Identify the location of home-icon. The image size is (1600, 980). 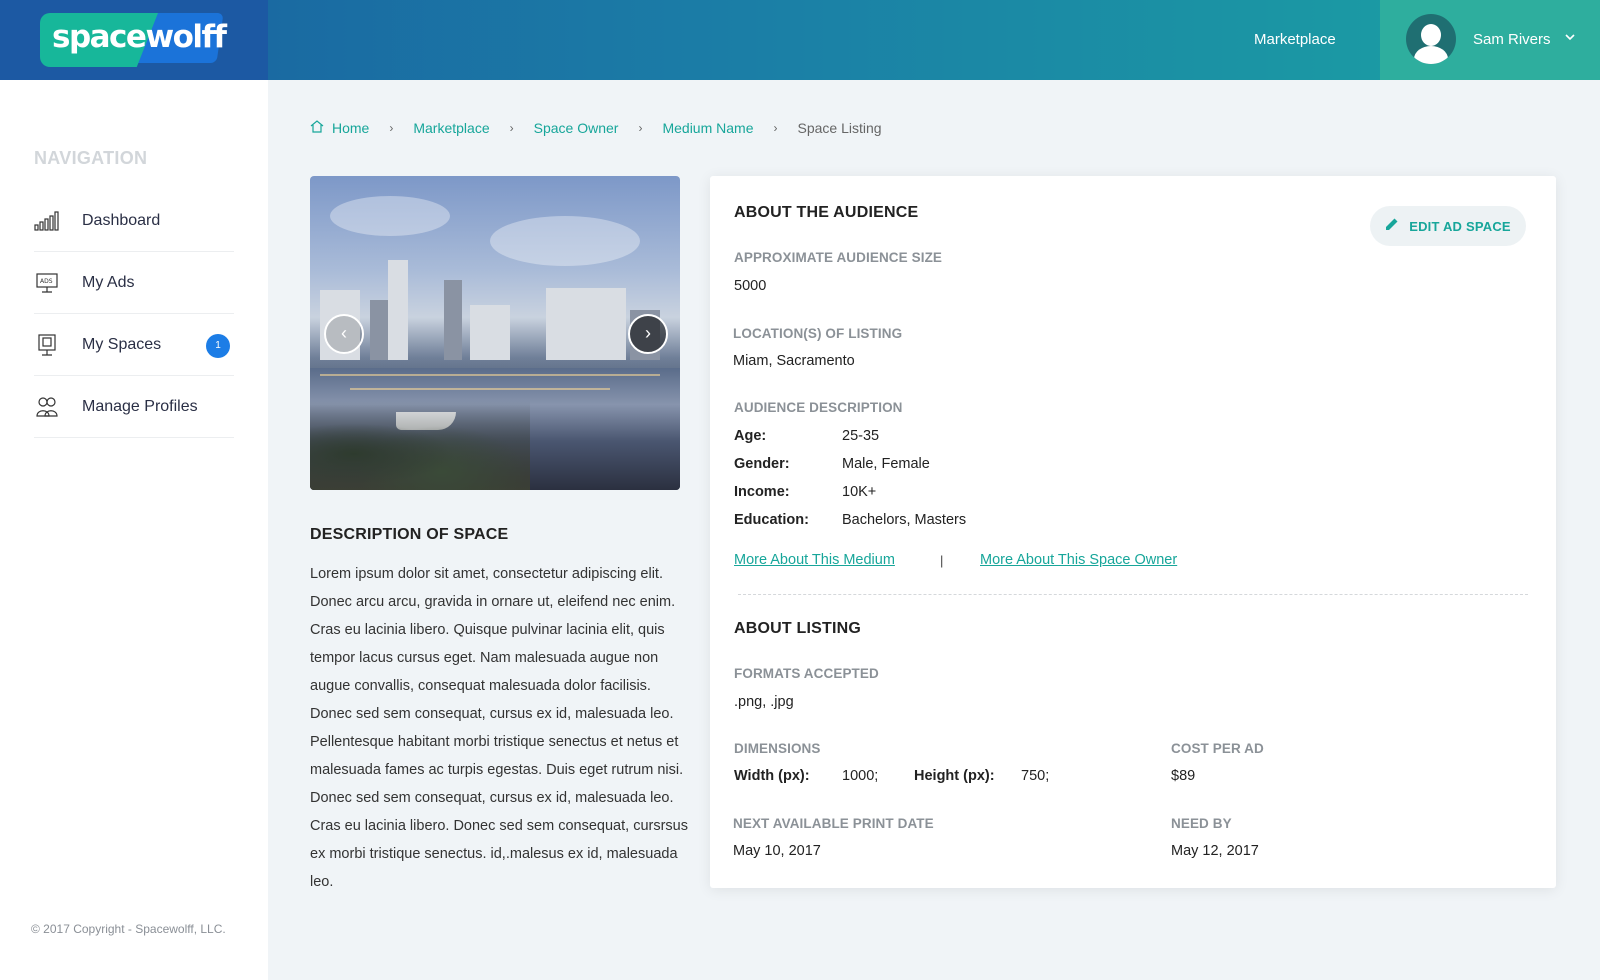
(317, 128).